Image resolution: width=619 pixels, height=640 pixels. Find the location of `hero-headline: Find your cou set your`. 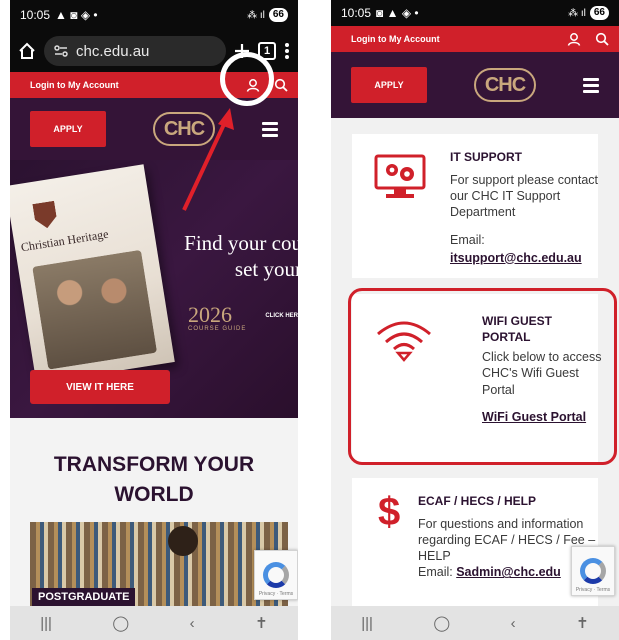

hero-headline: Find your cou set your is located at coordinates (241, 256).